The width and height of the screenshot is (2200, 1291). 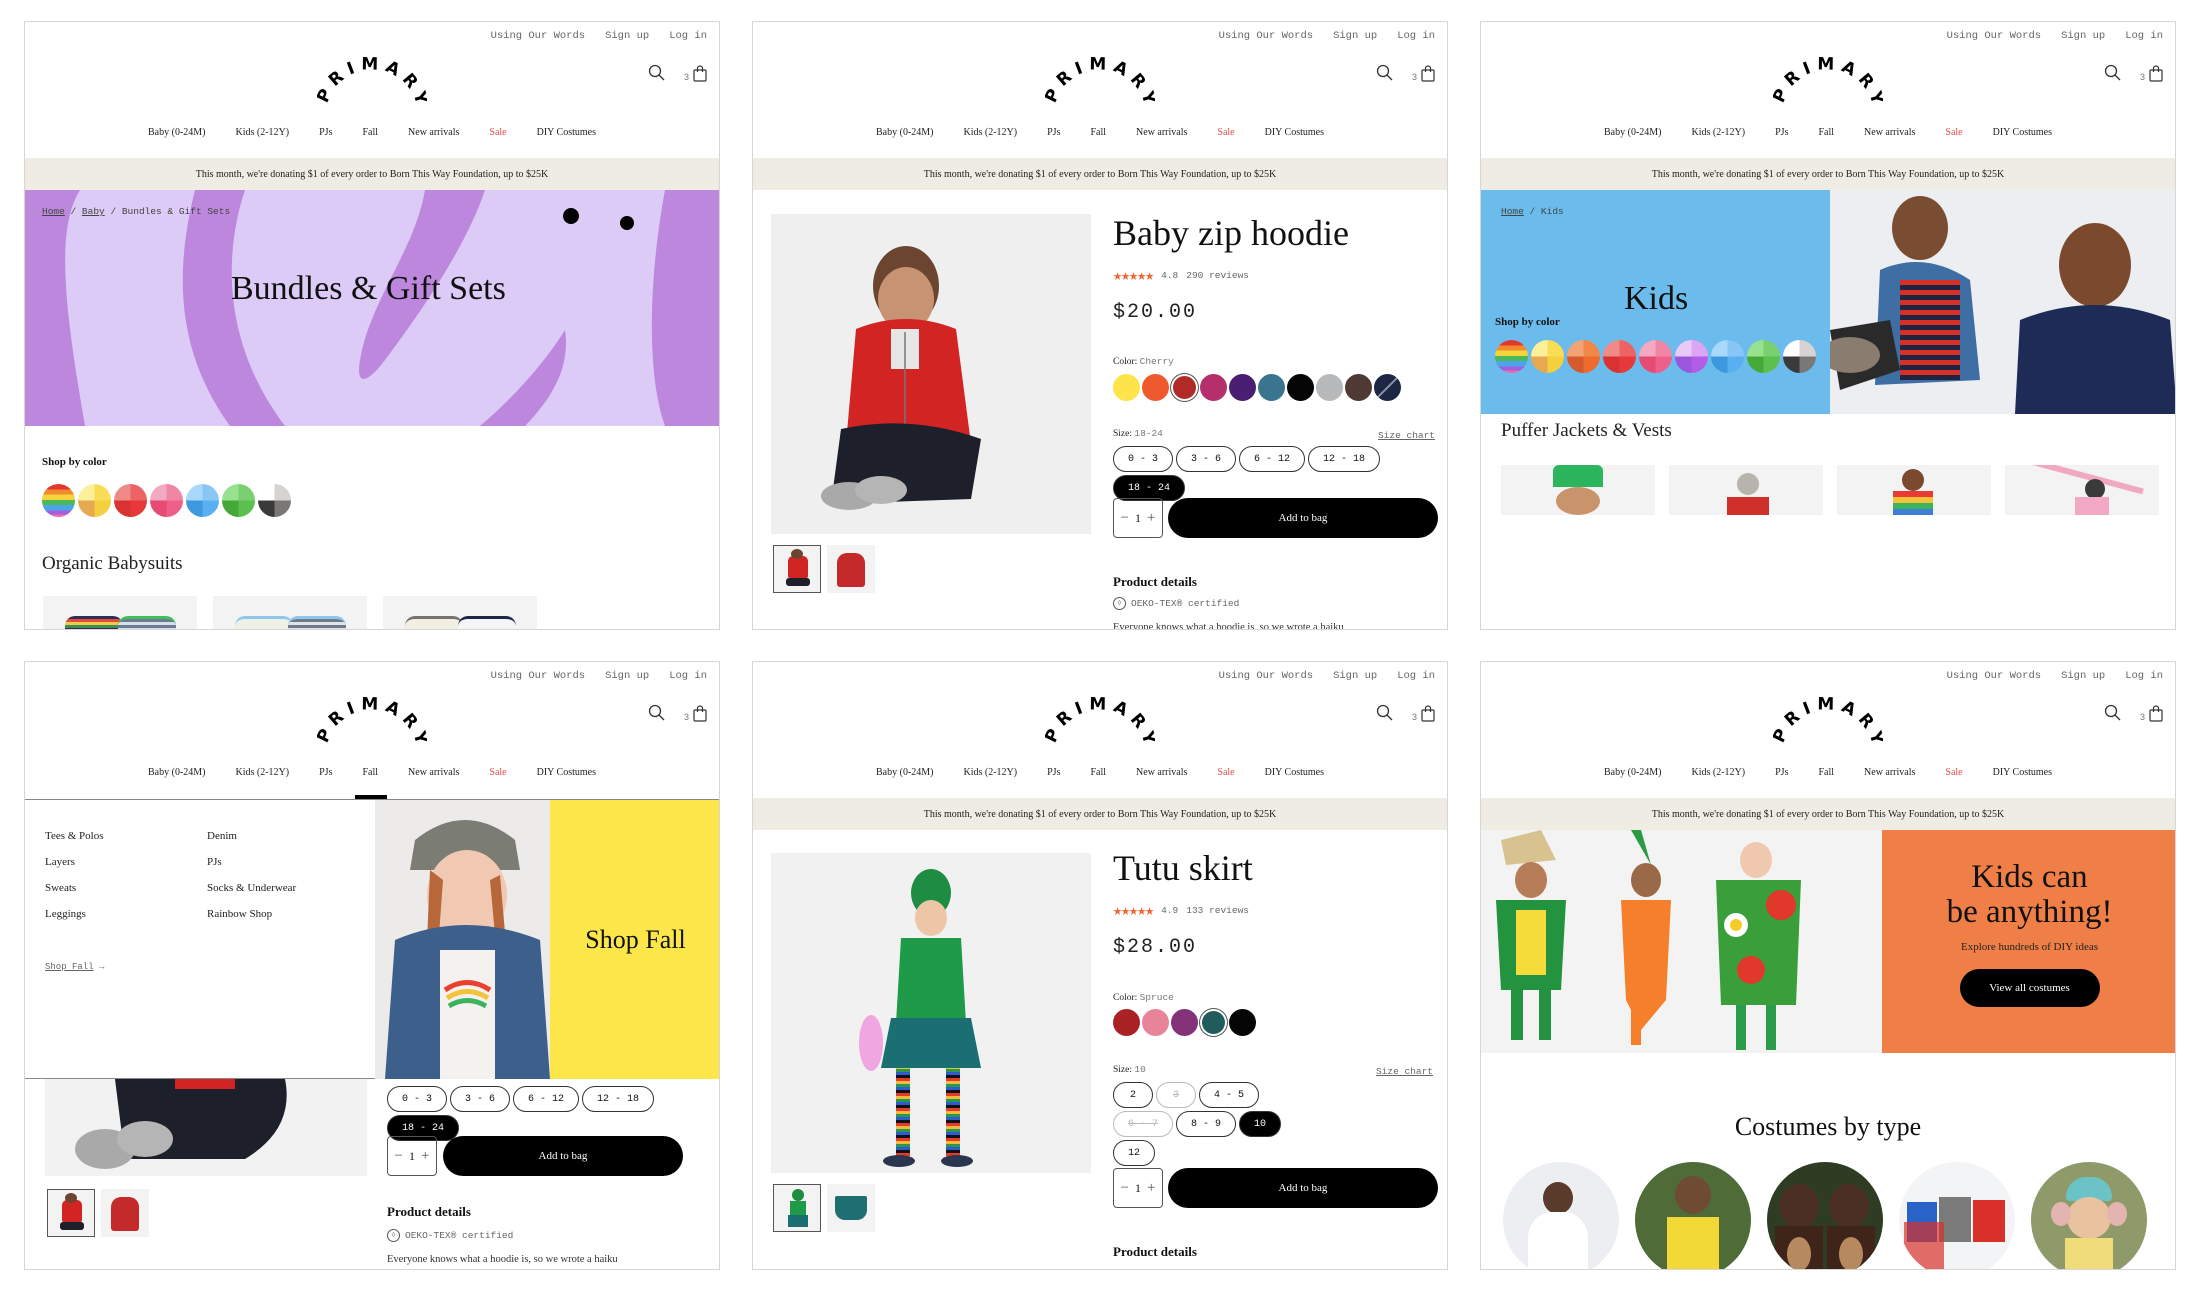 What do you see at coordinates (480, 1099) in the screenshot?
I see `size-option: 3 - 6` at bounding box center [480, 1099].